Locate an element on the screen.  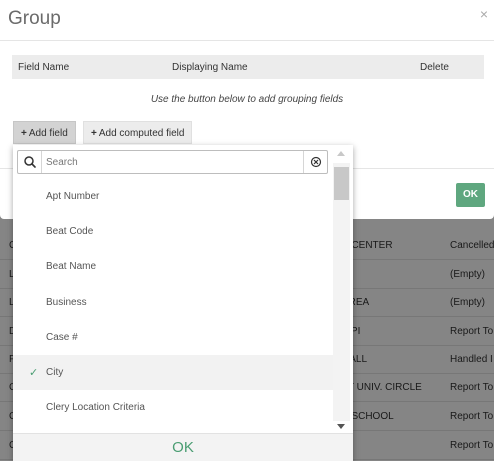
fields-table-header: Field Name Displaying Name Delete is located at coordinates (248, 67).